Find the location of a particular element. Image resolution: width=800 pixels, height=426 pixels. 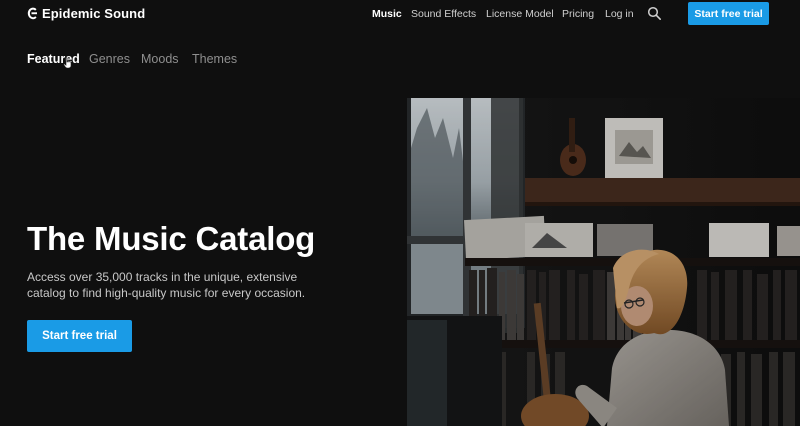

epidemic-sound-logo: Epidemic Sound is located at coordinates (86, 13).